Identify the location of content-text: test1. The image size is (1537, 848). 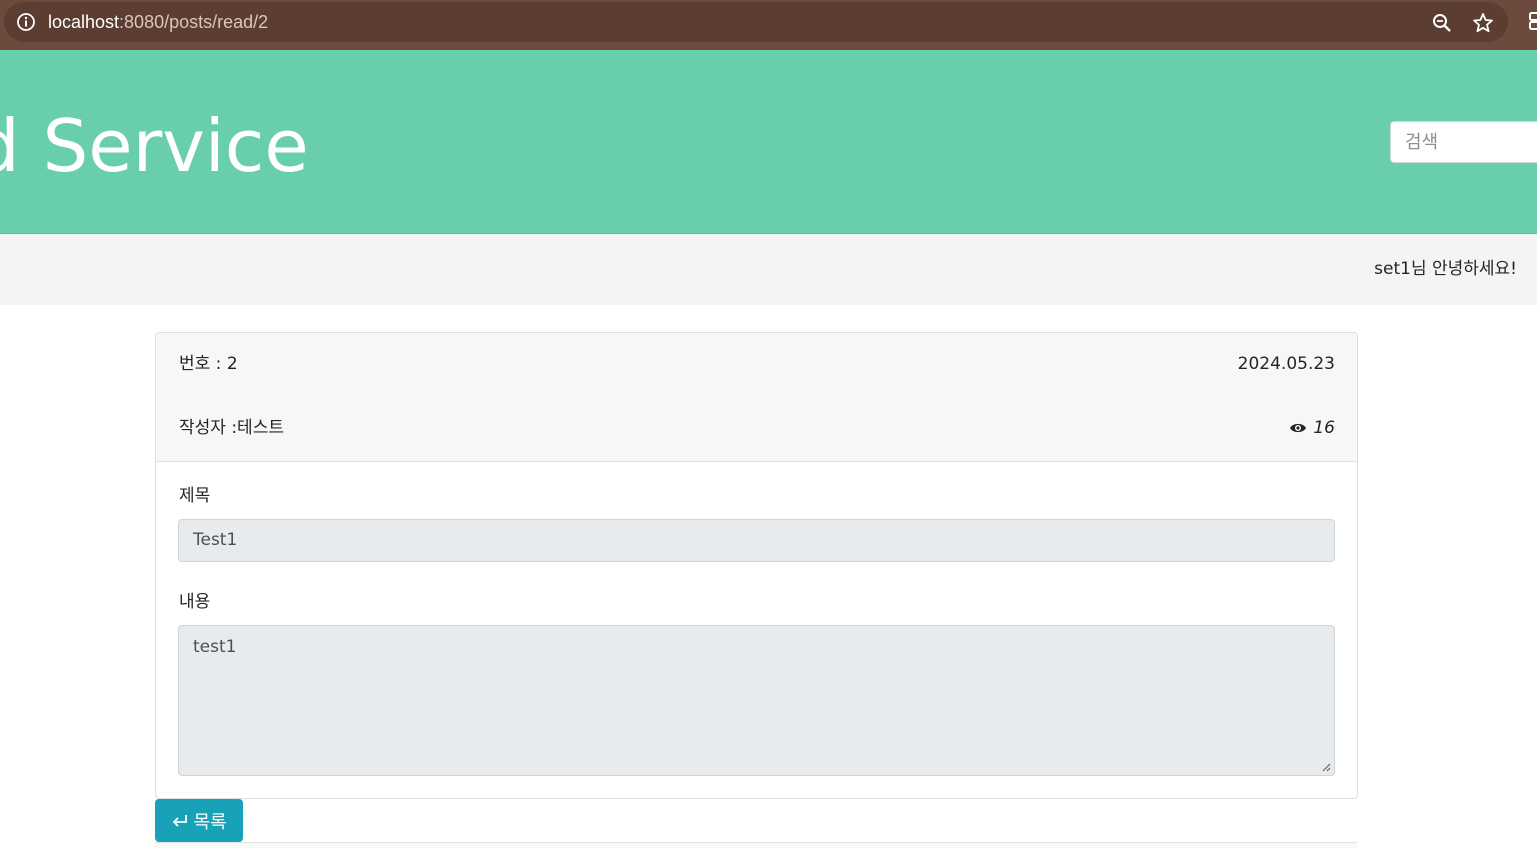
(215, 647).